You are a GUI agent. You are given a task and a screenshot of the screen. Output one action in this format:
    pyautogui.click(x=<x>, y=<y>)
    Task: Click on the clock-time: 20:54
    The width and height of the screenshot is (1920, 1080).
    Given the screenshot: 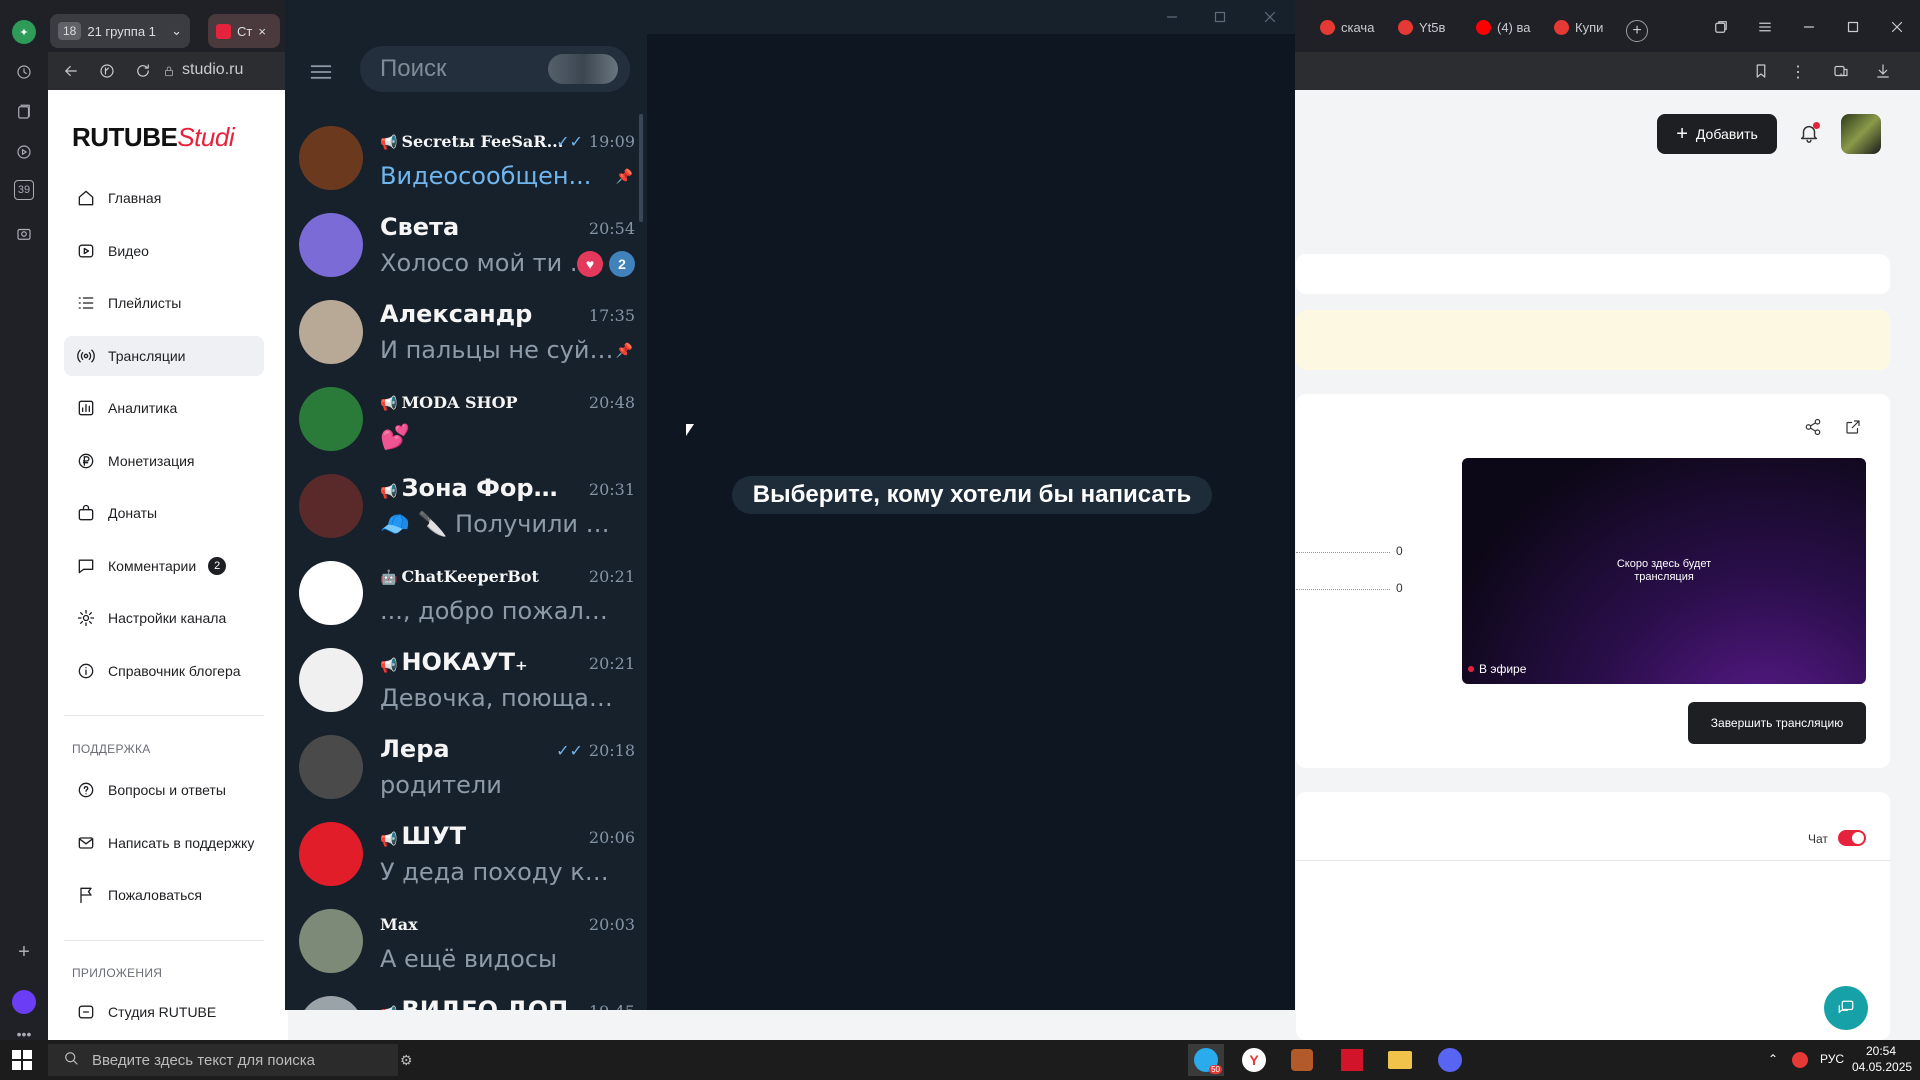 What is the action you would take?
    pyautogui.click(x=1881, y=1051)
    